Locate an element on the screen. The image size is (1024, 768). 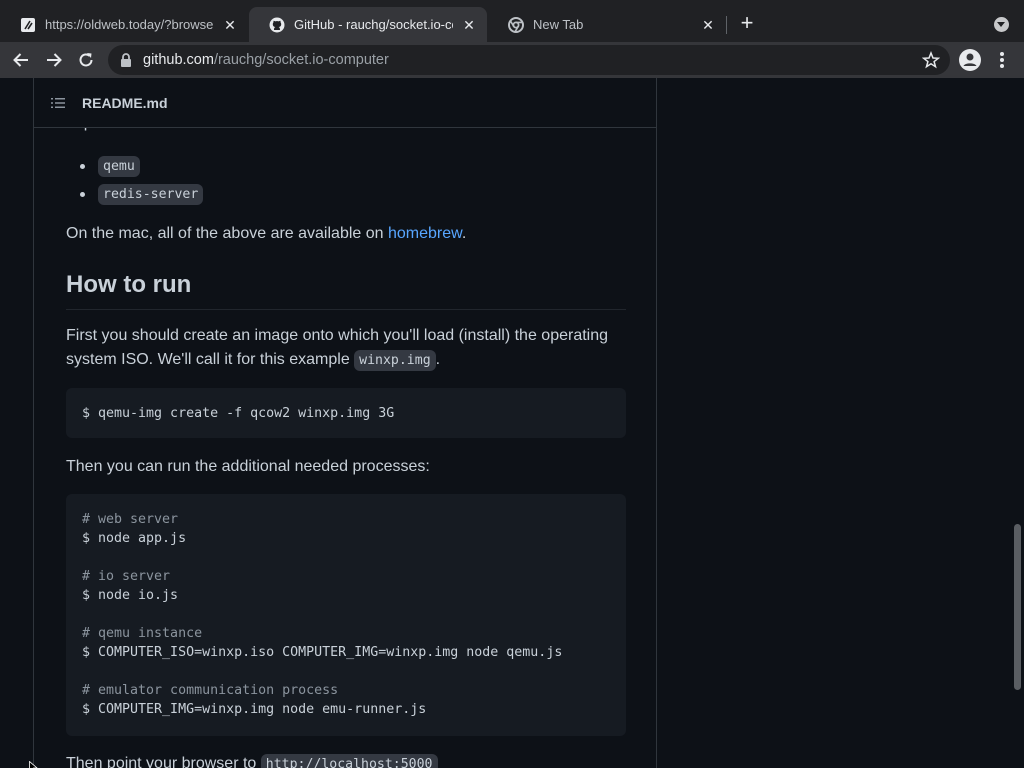
tab-title: New Tab is located at coordinates (558, 24).